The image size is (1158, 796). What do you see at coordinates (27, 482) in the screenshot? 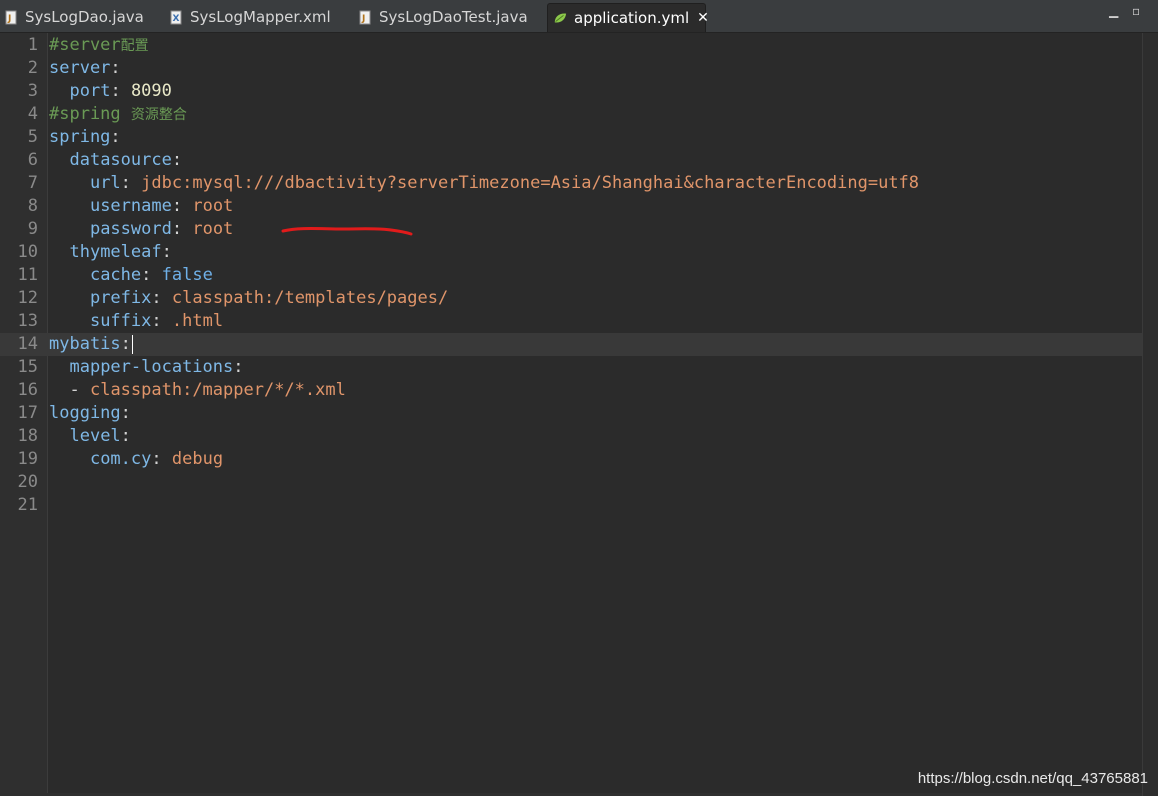
I see `line-number: 20` at bounding box center [27, 482].